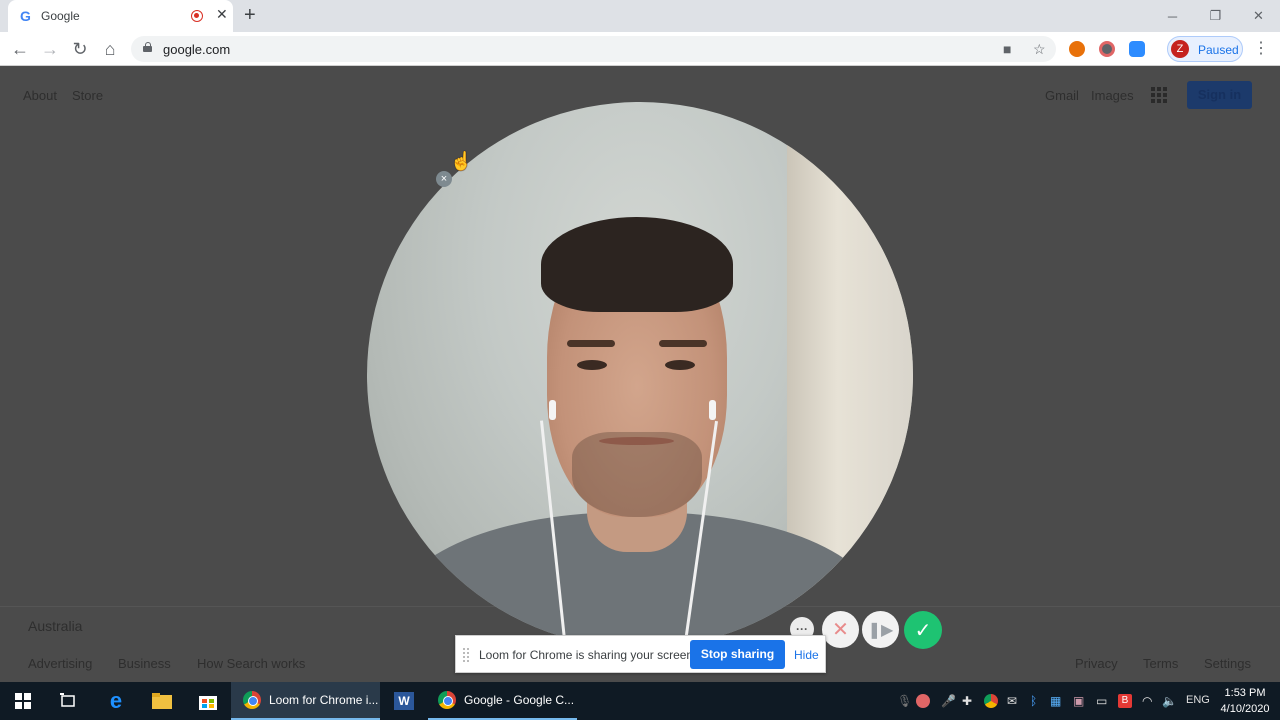  Describe the element at coordinates (60, 16) in the screenshot. I see `tab-title: Google` at that location.